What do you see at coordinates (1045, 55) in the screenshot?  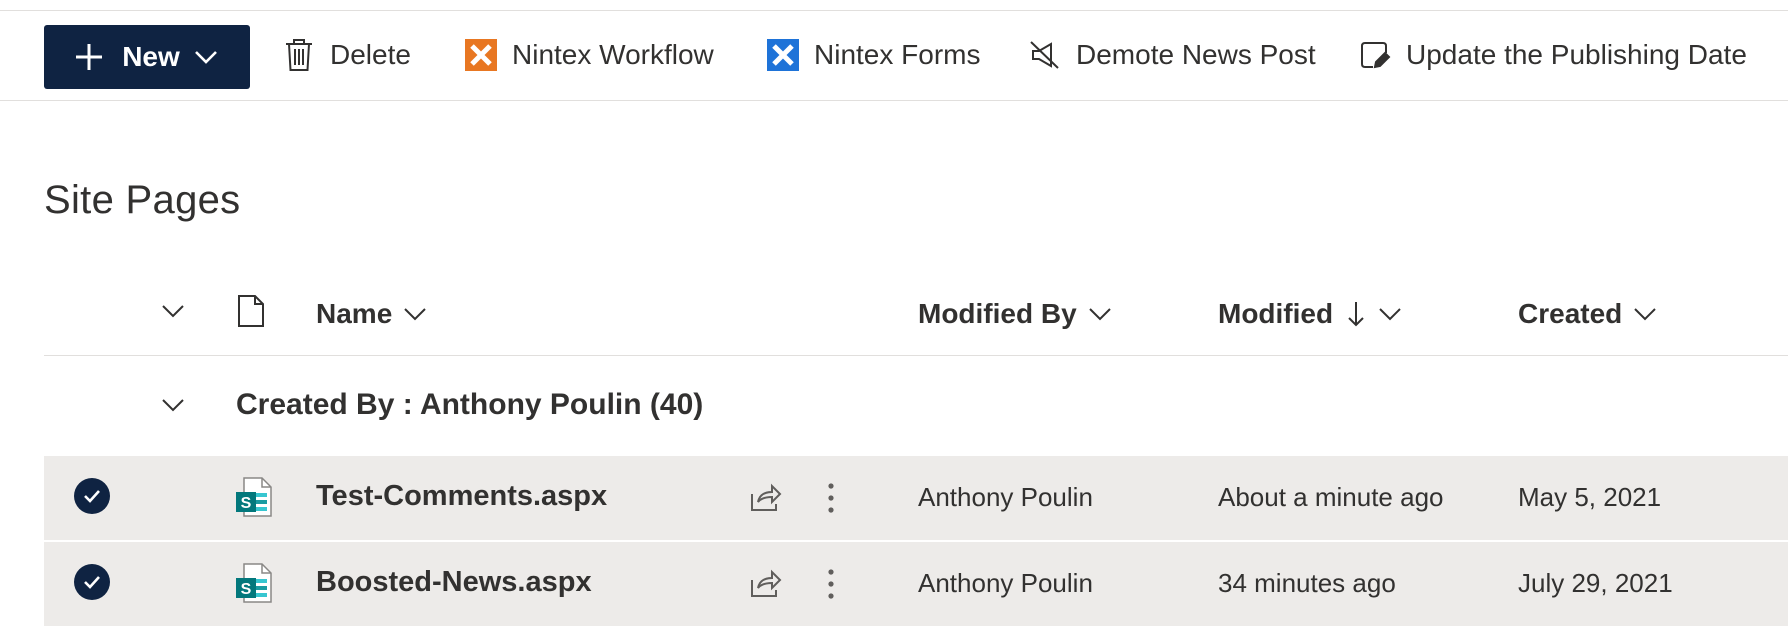 I see `demote-news-icon` at bounding box center [1045, 55].